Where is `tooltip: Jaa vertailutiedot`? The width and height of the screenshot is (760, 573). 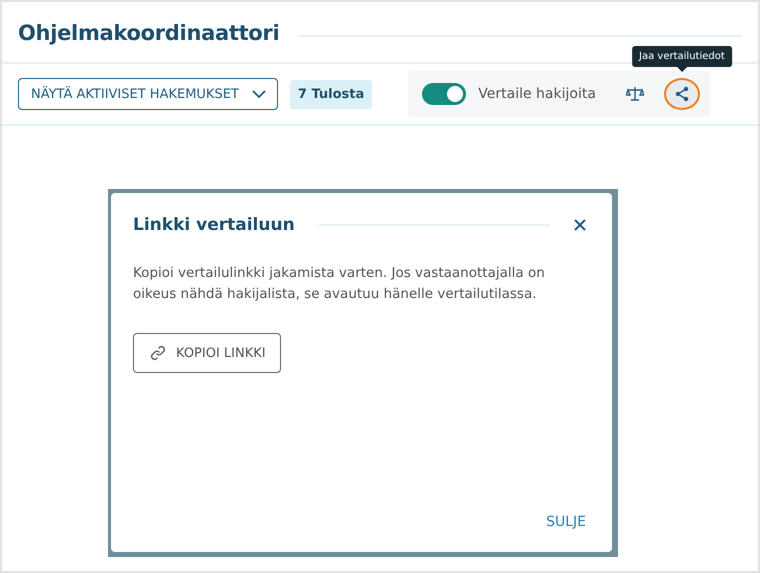
tooltip: Jaa vertailutiedot is located at coordinates (682, 59).